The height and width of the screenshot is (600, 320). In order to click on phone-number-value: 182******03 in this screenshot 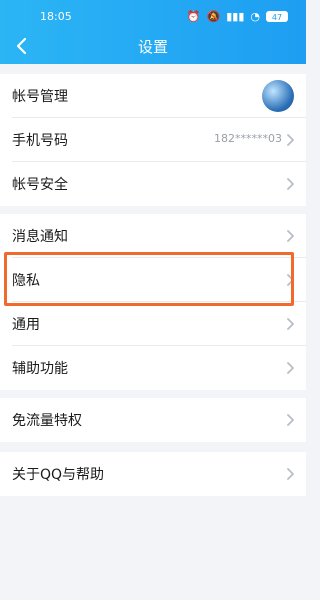, I will do `click(248, 138)`.